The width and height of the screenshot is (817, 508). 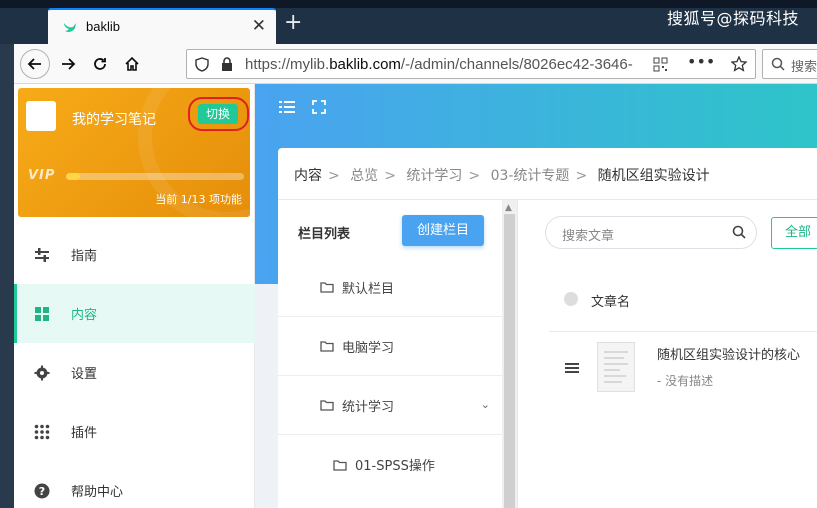 I want to click on article-table-header: 文章名, so click(x=683, y=311).